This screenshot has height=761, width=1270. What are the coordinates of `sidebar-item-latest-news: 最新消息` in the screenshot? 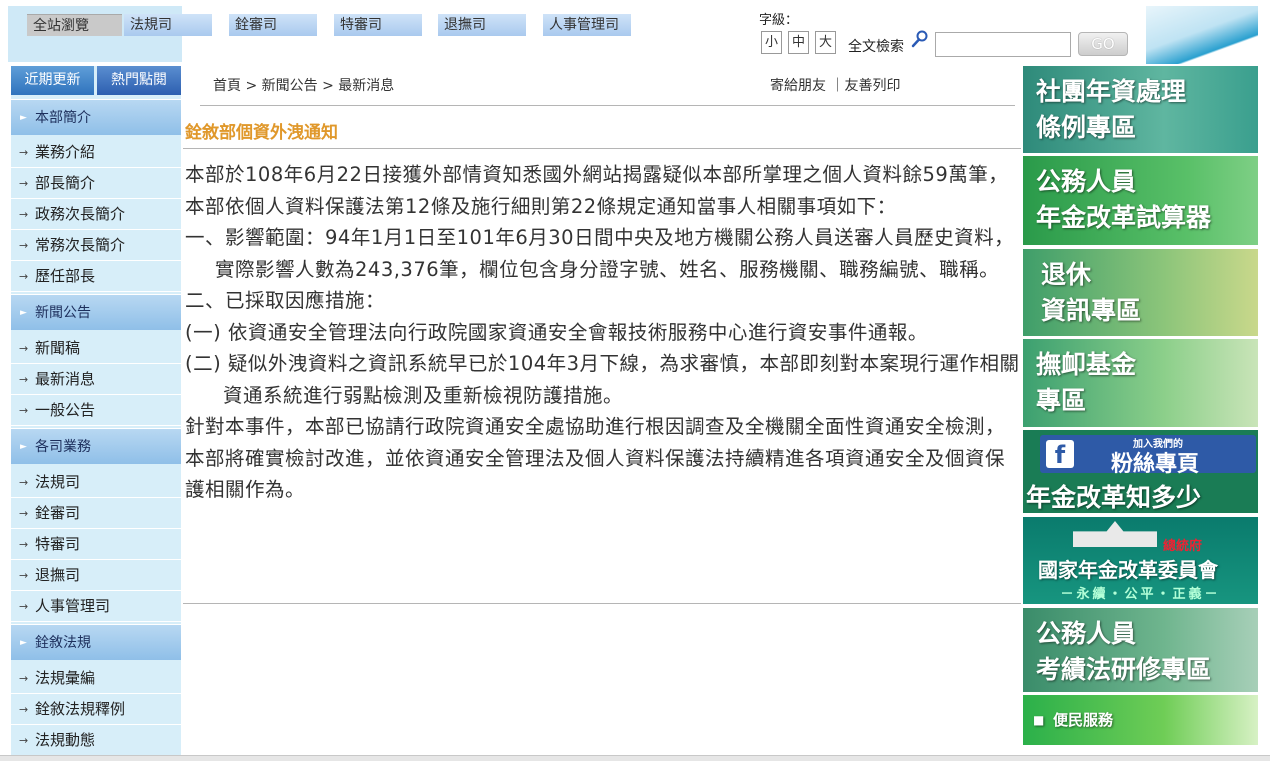 It's located at (96, 379).